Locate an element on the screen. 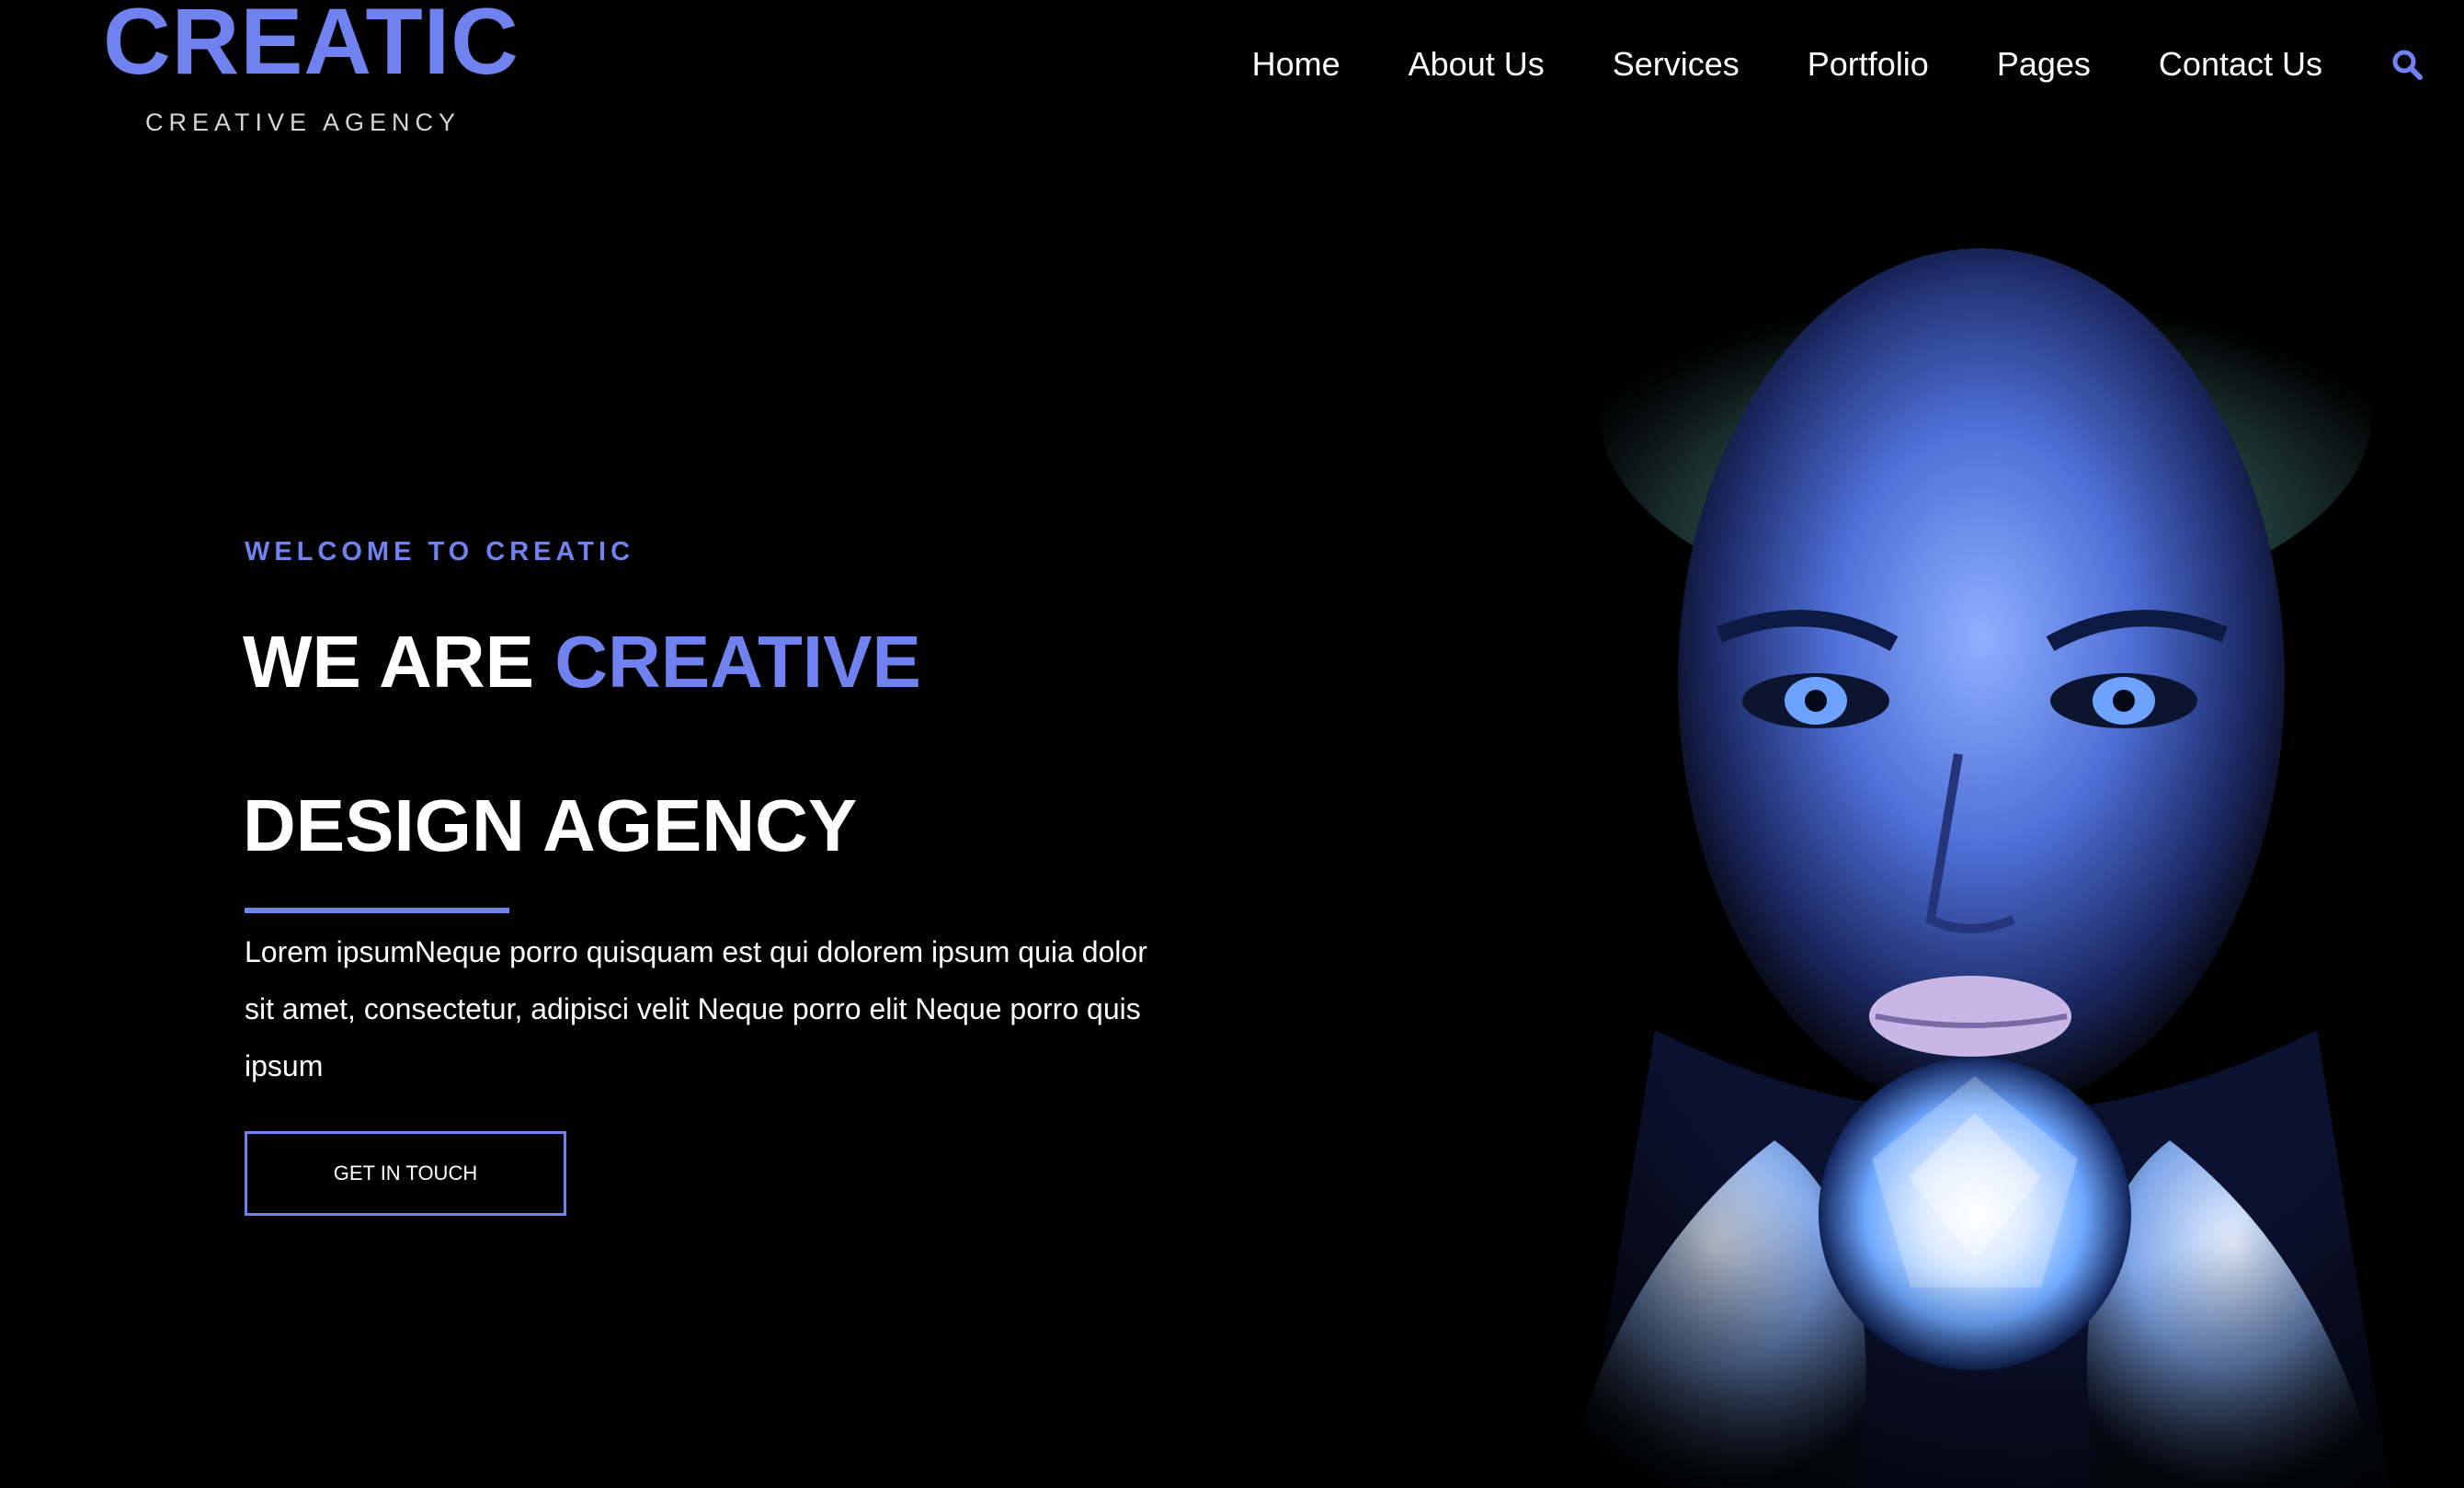  logo-tagline: CREATIVE AGENCY is located at coordinates (303, 123).